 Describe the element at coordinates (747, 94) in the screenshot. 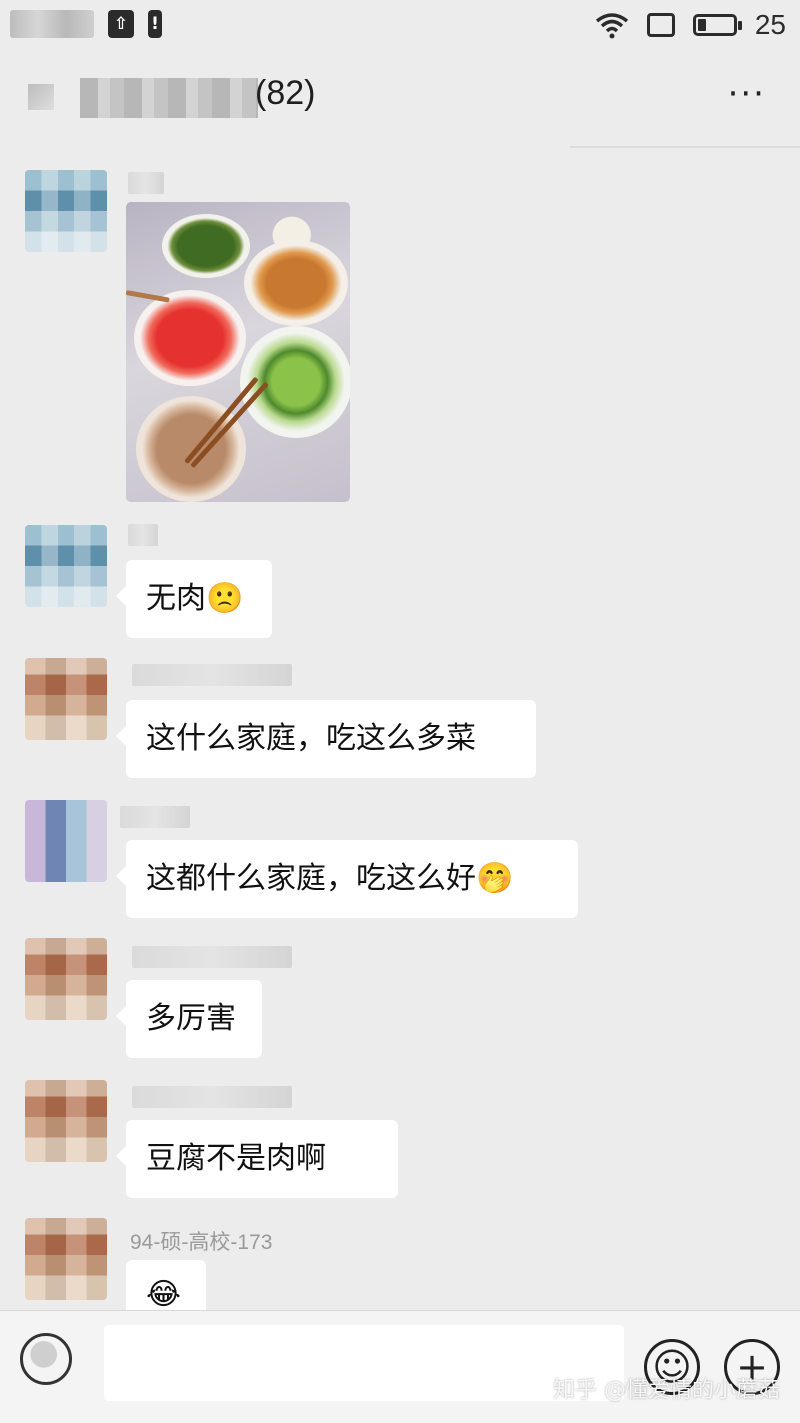

I see `more-options-button: ···` at that location.